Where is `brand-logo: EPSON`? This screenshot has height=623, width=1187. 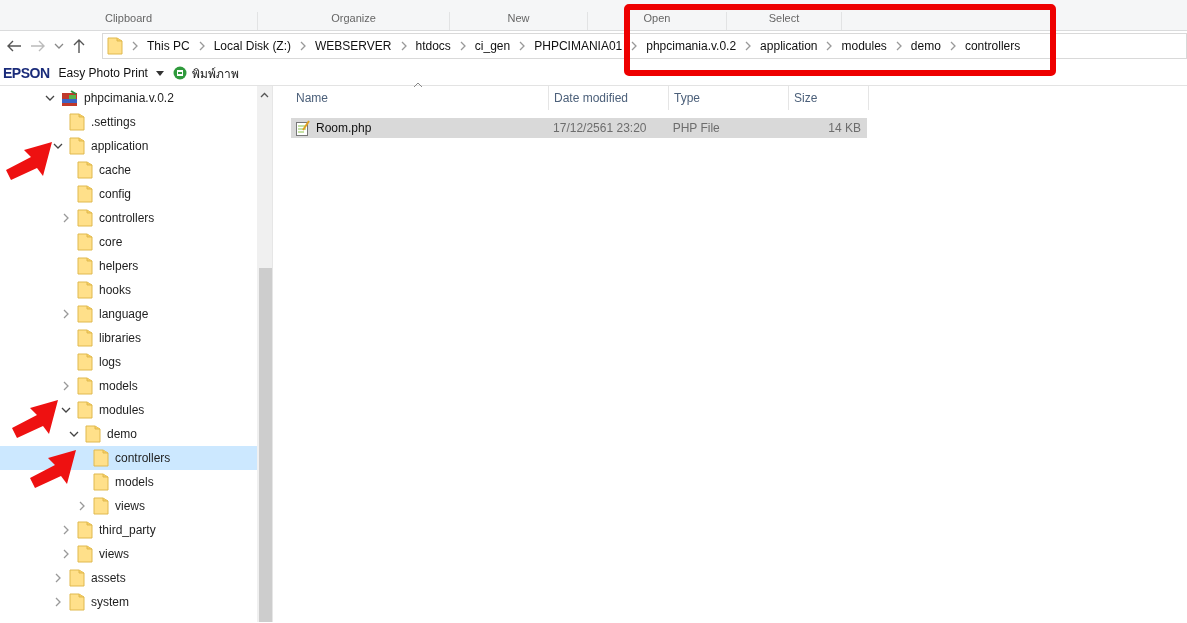 brand-logo: EPSON is located at coordinates (26, 73).